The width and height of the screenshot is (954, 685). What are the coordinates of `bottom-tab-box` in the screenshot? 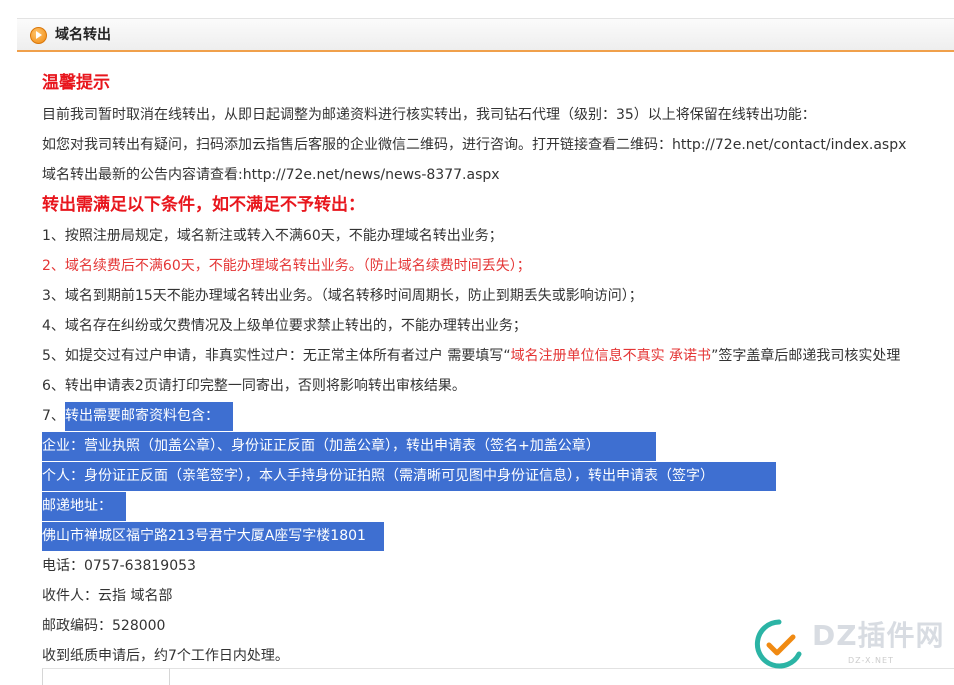 It's located at (106, 676).